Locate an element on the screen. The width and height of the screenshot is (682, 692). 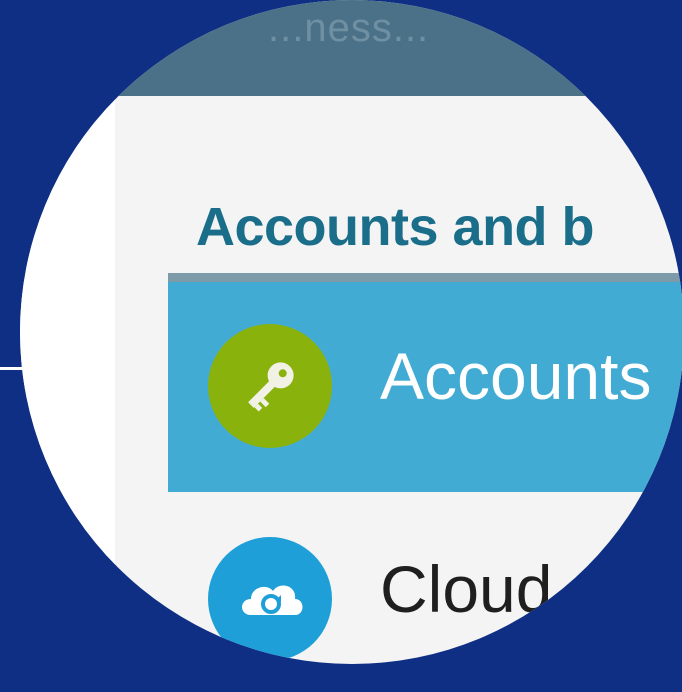
section-heading: Accounts and b is located at coordinates (395, 227).